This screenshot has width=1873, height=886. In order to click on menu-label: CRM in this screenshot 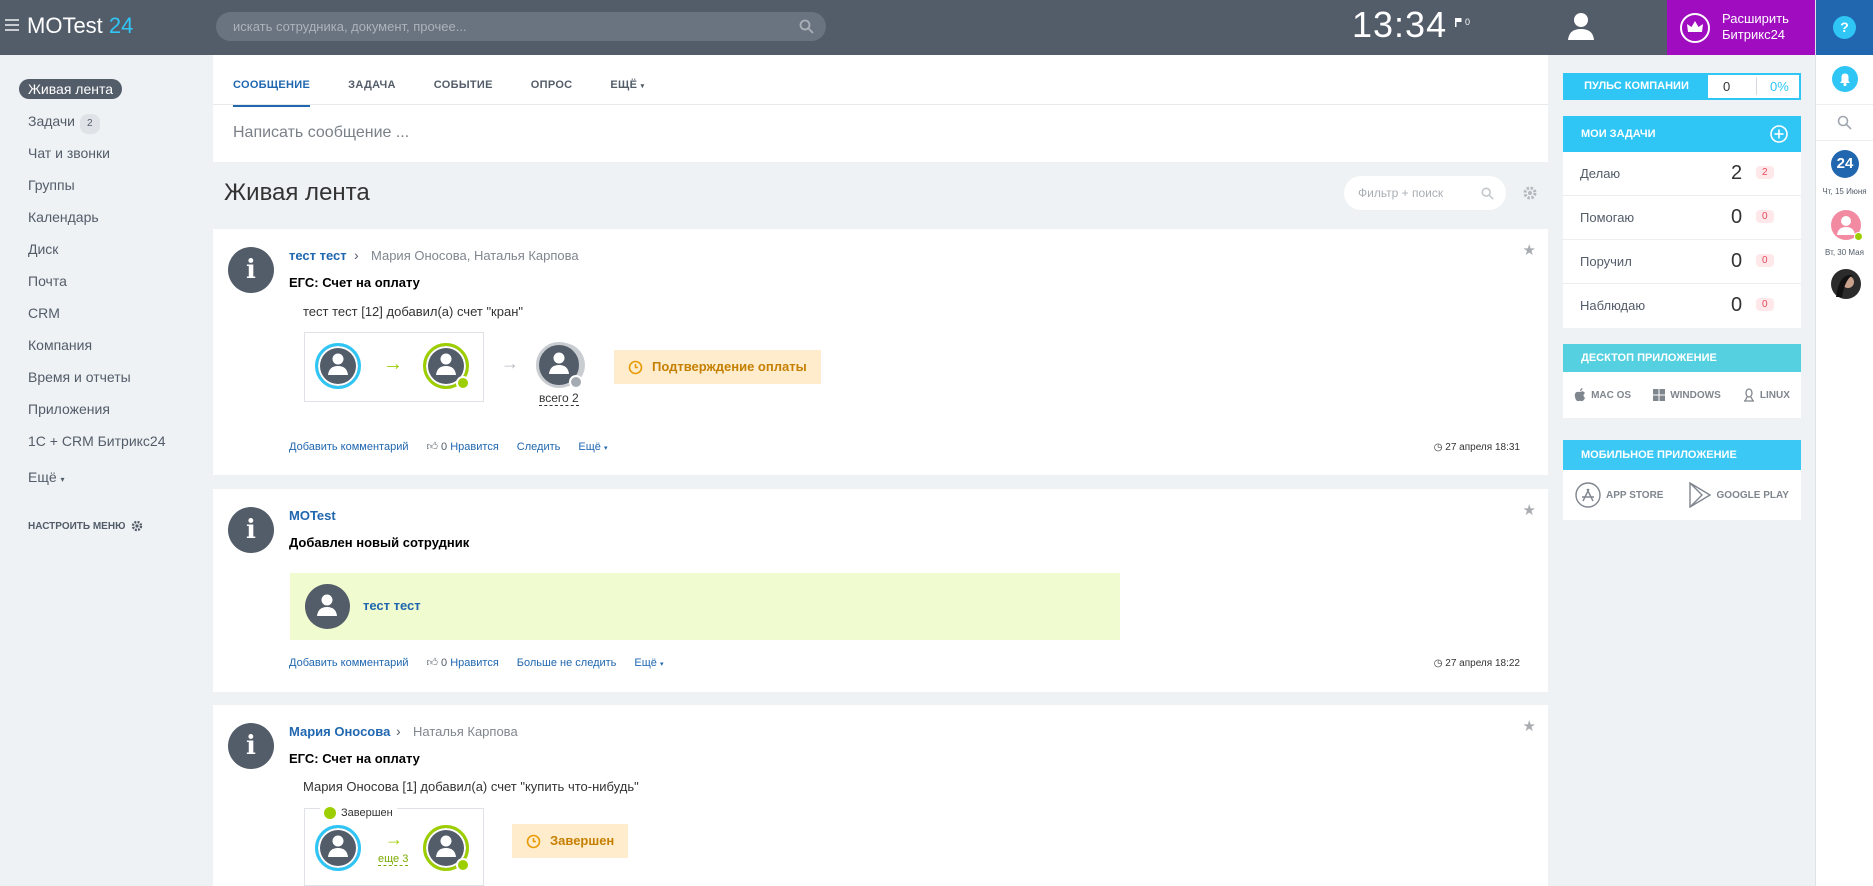, I will do `click(44, 313)`.